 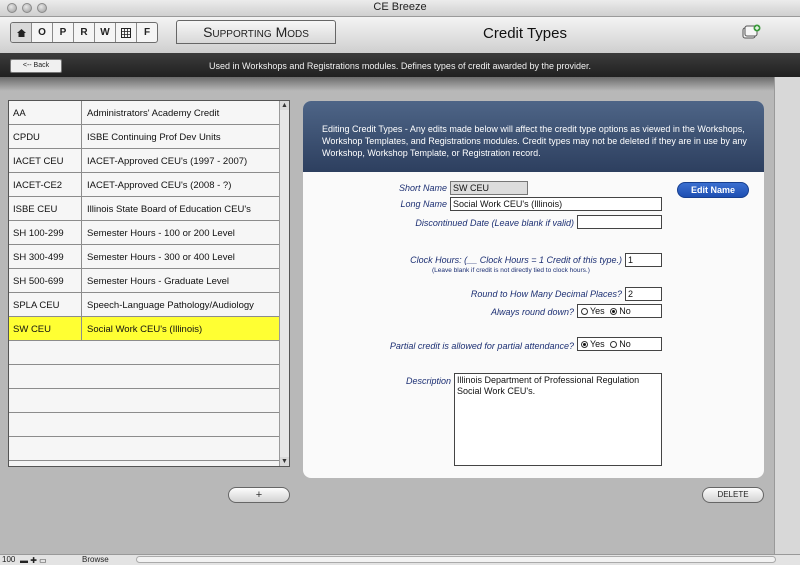 What do you see at coordinates (161, 257) in the screenshot?
I see `credit-desc: Semester Hours - 300 or 400 Level` at bounding box center [161, 257].